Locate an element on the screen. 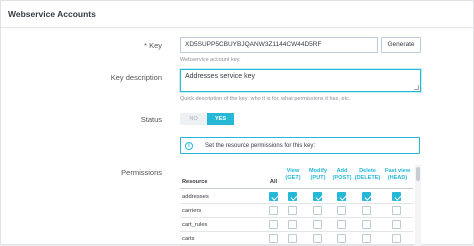  key-help-text: Webservice account key. is located at coordinates (210, 60).